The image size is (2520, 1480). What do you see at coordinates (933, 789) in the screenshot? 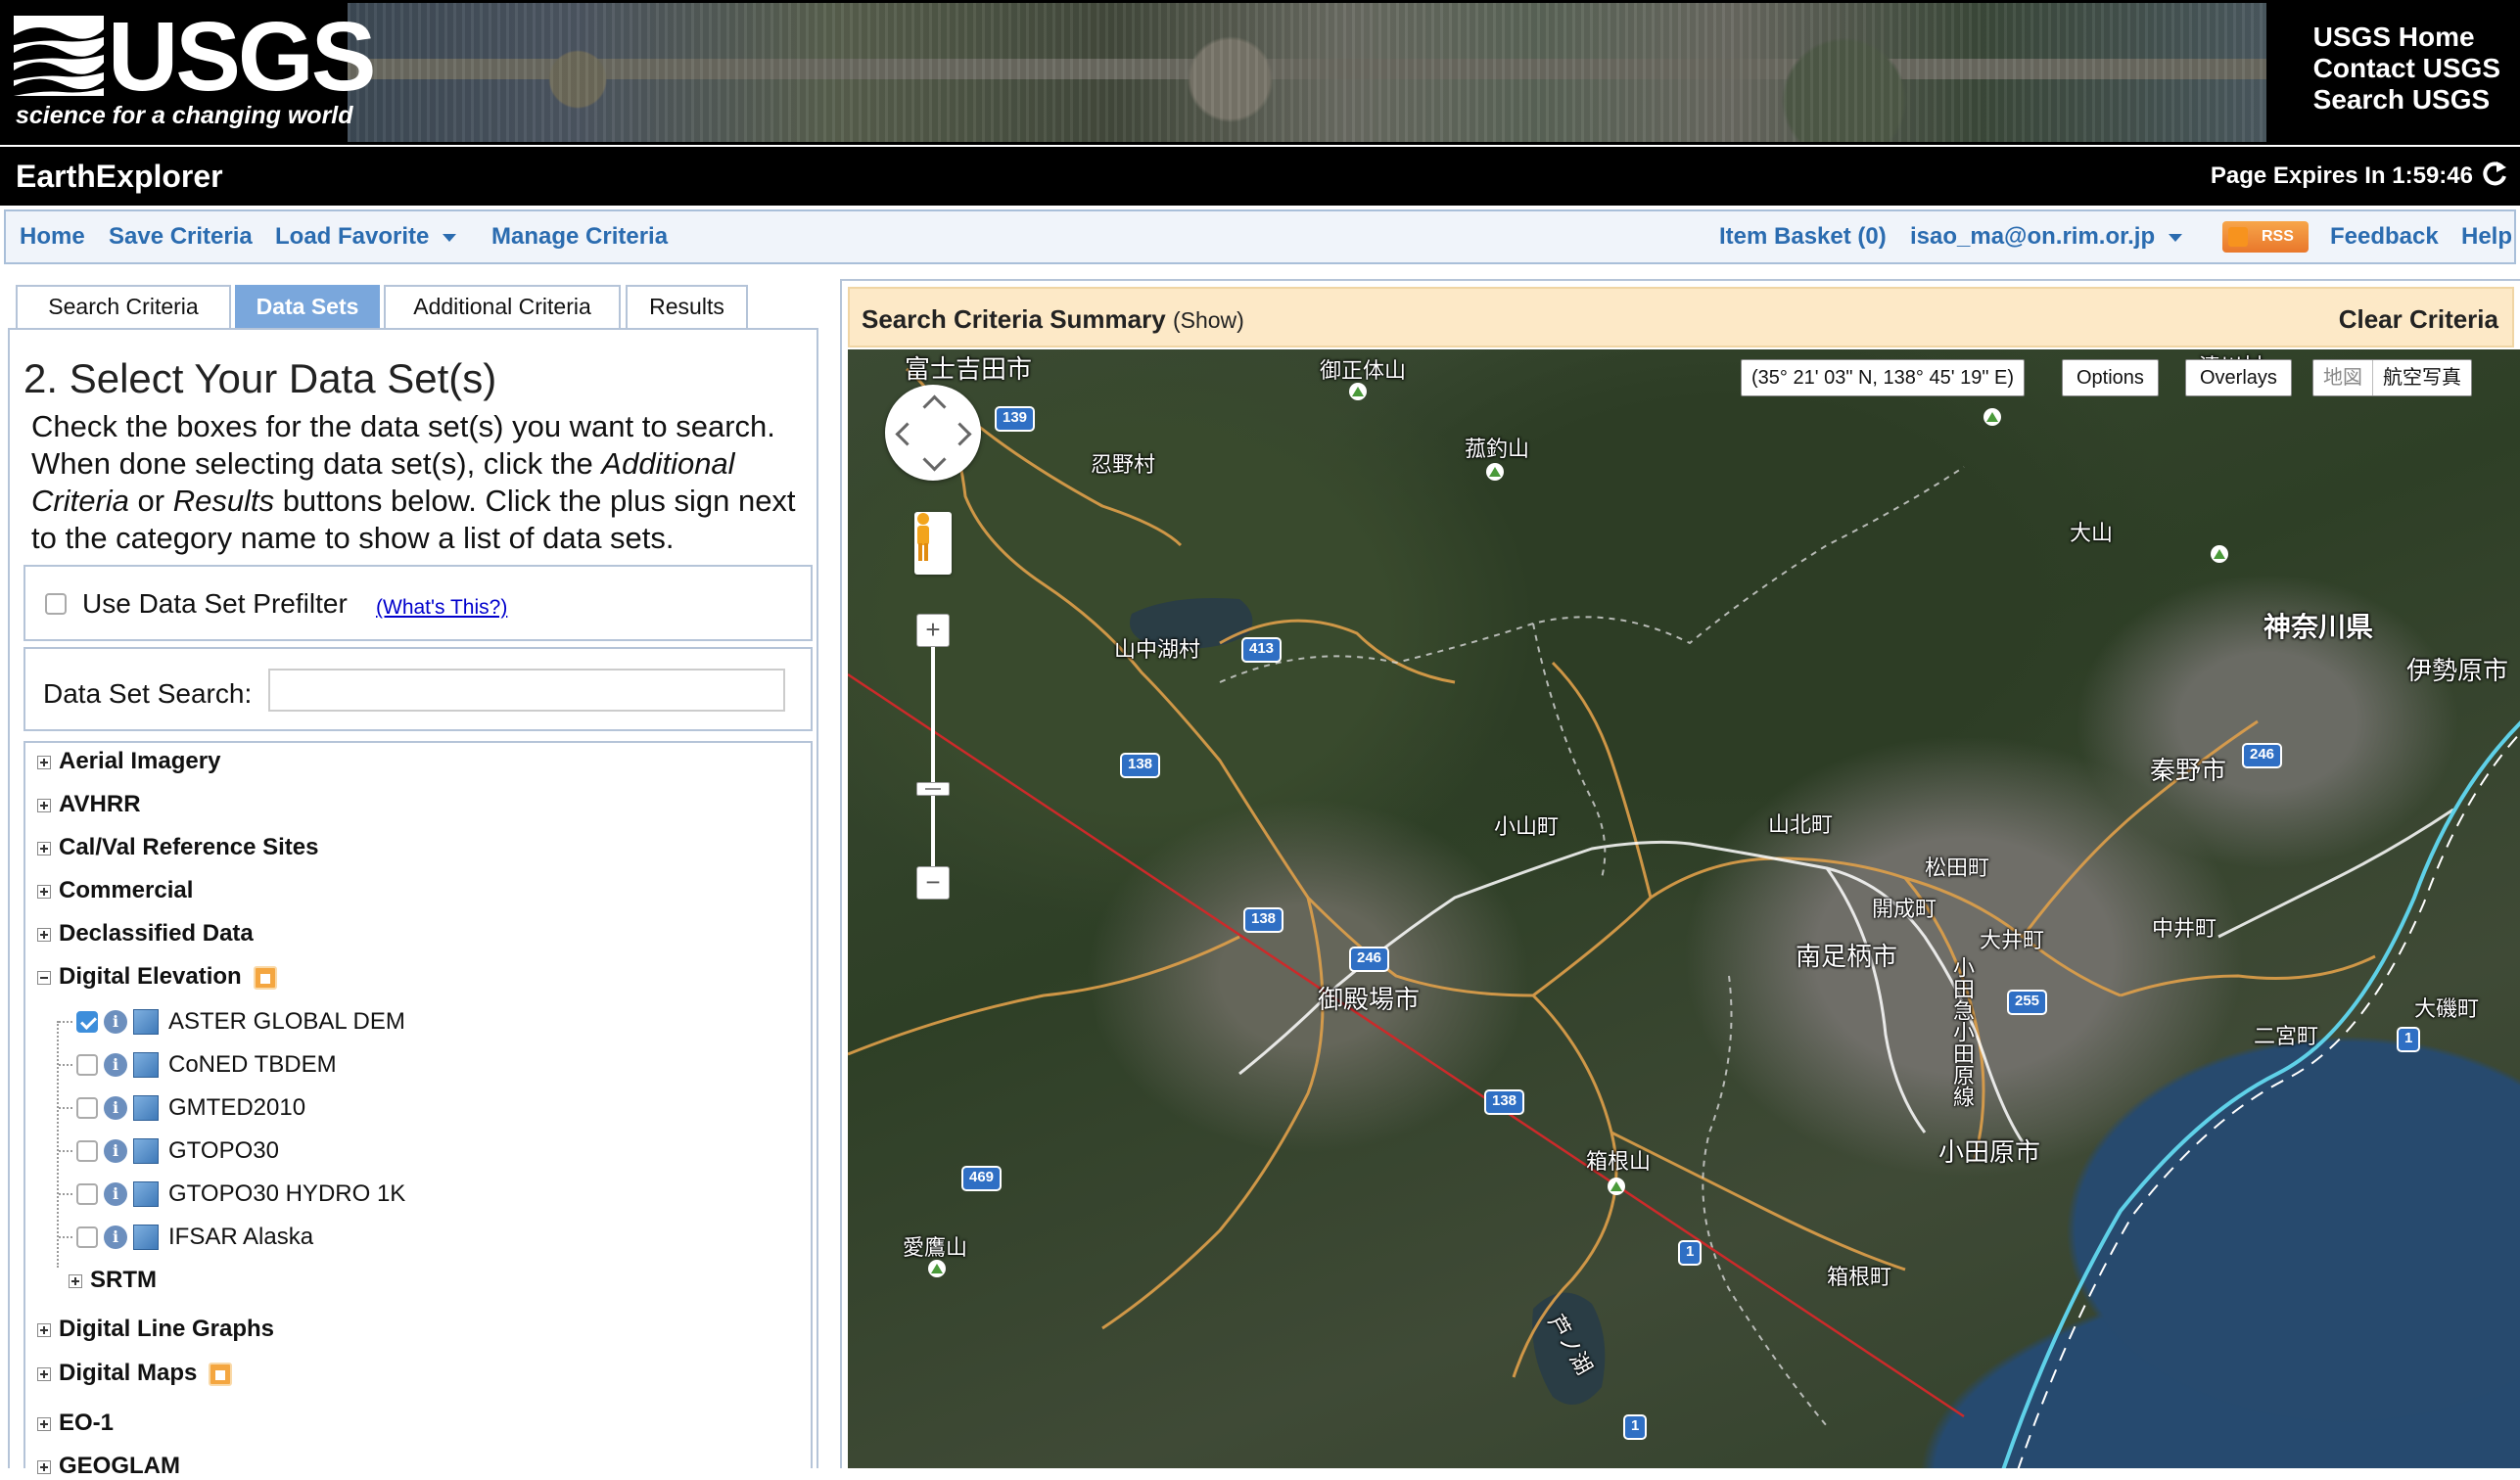
I see `zoom-slider-thumb` at bounding box center [933, 789].